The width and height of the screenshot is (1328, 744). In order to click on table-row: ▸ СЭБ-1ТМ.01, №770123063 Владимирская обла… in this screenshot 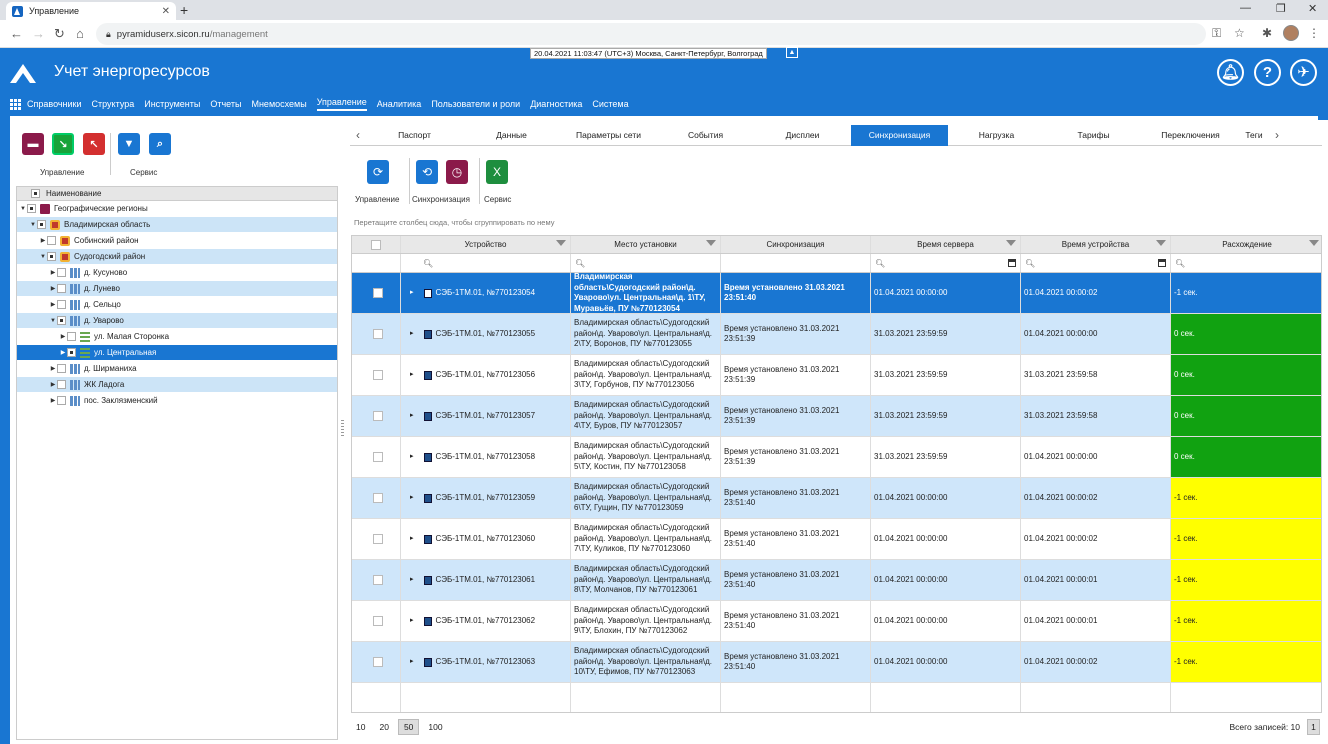, I will do `click(836, 662)`.